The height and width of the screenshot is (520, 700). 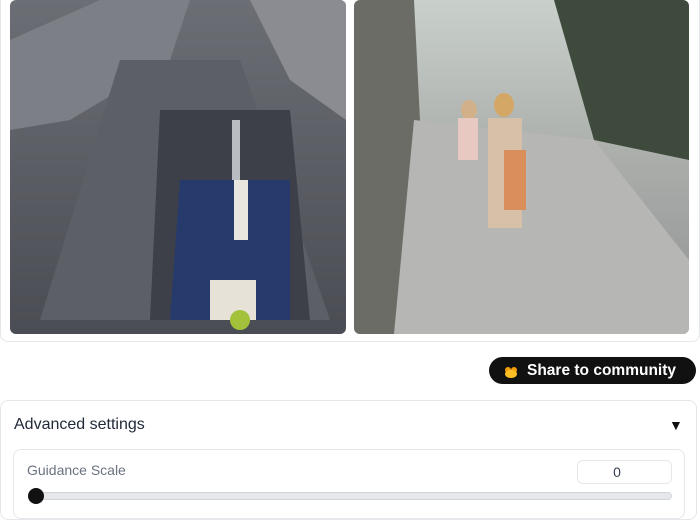 I want to click on share-to-community-button: Share to community, so click(x=592, y=370).